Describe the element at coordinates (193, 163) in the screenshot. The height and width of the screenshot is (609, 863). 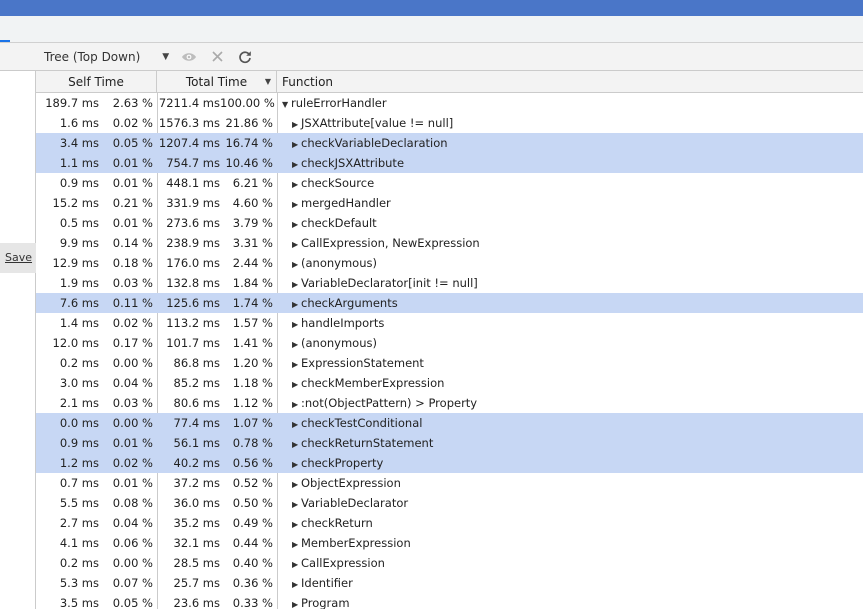
I see `total-time-ms: 754.7 ms` at that location.